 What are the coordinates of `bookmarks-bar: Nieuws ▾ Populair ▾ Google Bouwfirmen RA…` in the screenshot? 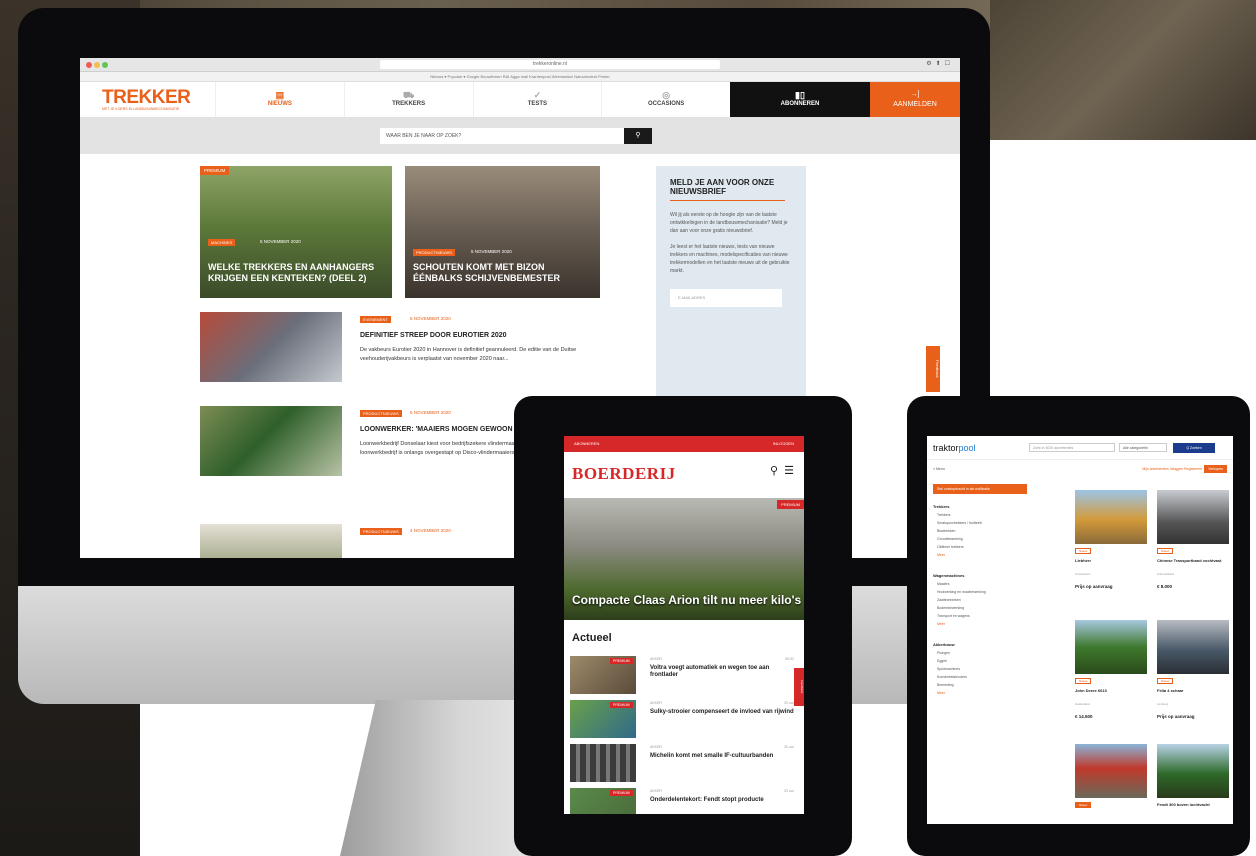 It's located at (520, 77).